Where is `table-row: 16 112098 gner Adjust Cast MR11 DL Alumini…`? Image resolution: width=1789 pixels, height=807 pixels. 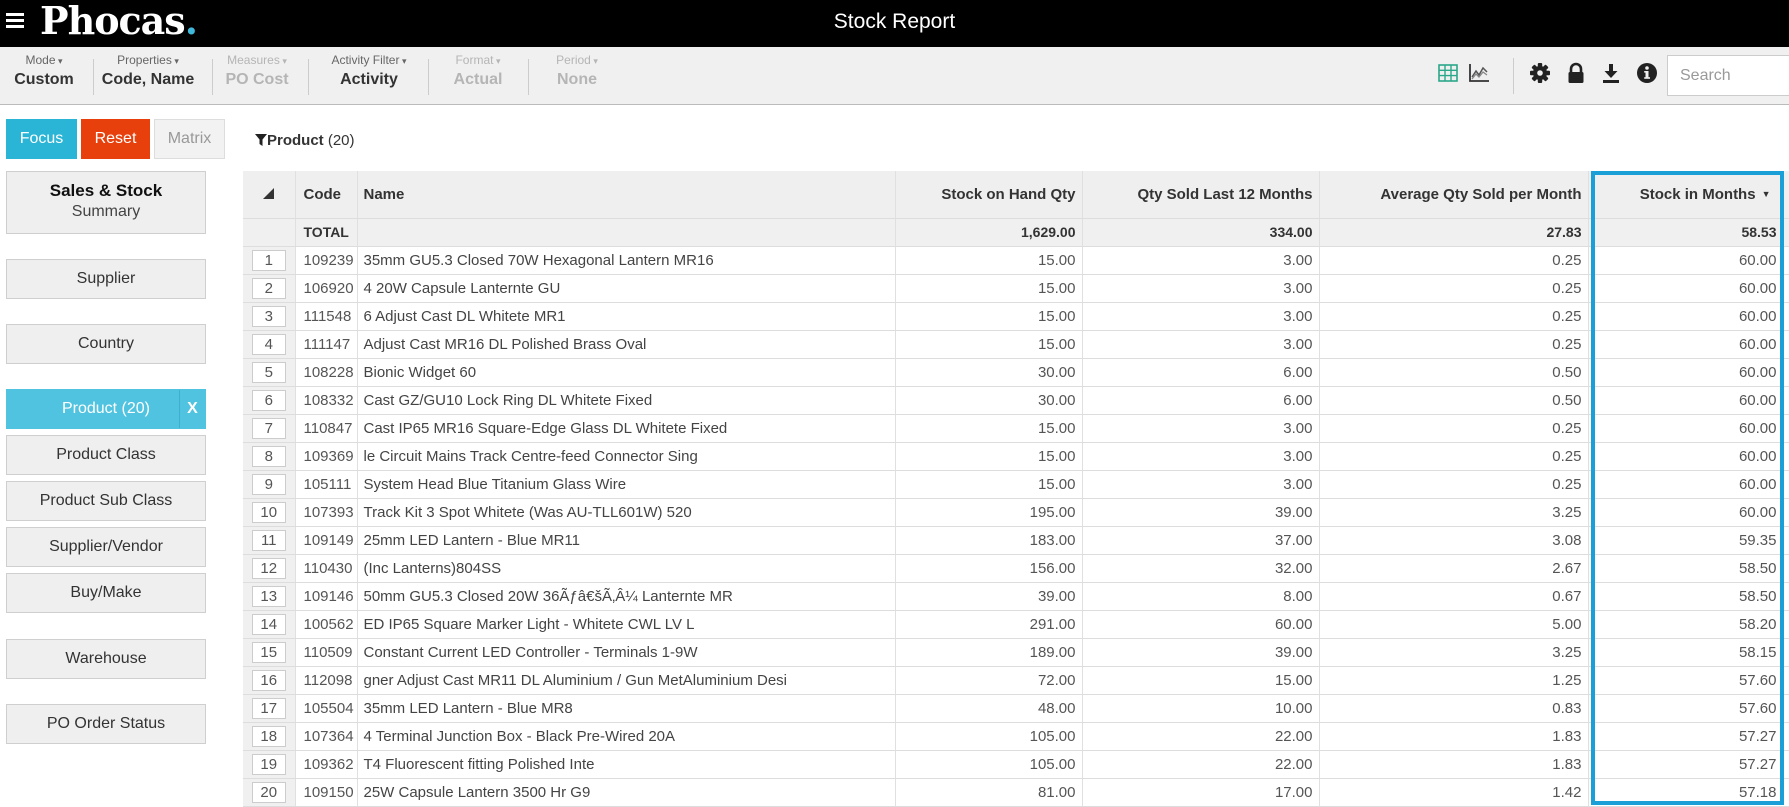
table-row: 16 112098 gner Adjust Cast MR11 DL Alumini… is located at coordinates (1016, 680).